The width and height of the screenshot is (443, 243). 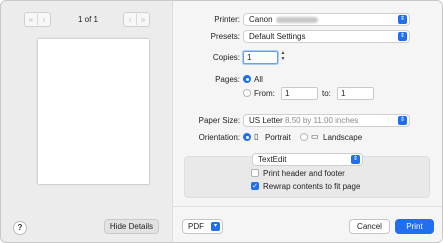 What do you see at coordinates (226, 57) in the screenshot?
I see `copies-label: Copies:` at bounding box center [226, 57].